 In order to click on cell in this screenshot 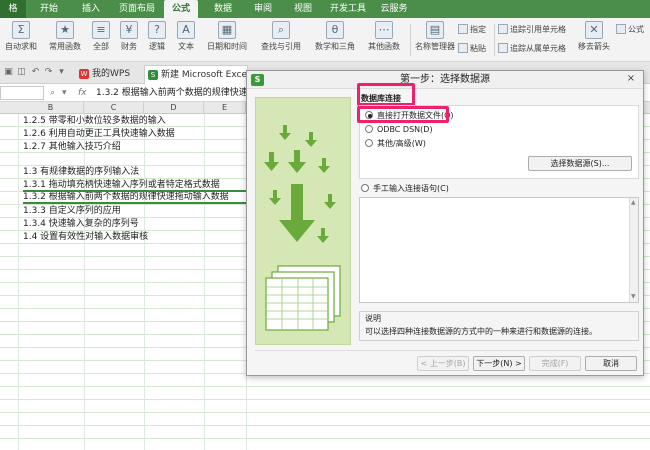, I will do `click(135, 160)`.